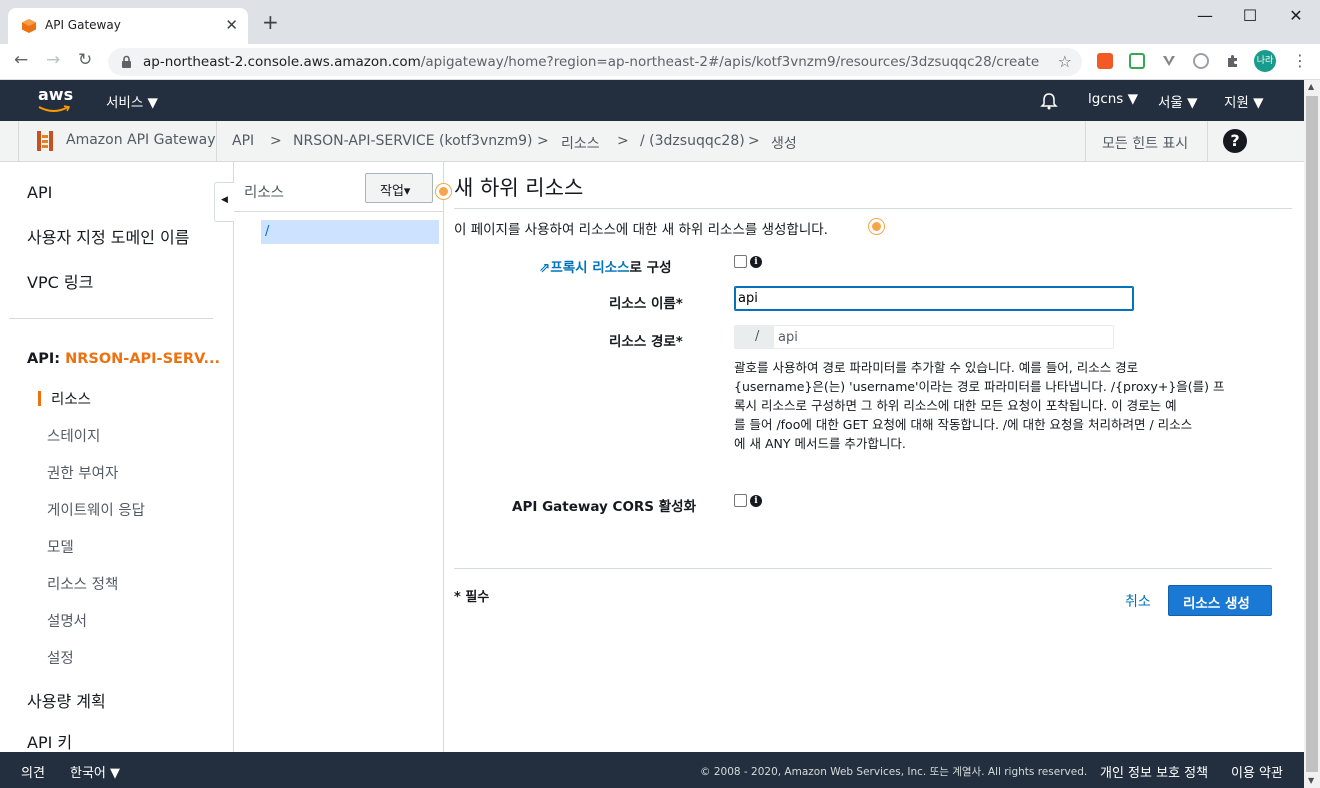  Describe the element at coordinates (740, 261) in the screenshot. I see `proxy-resource-checkbox` at that location.